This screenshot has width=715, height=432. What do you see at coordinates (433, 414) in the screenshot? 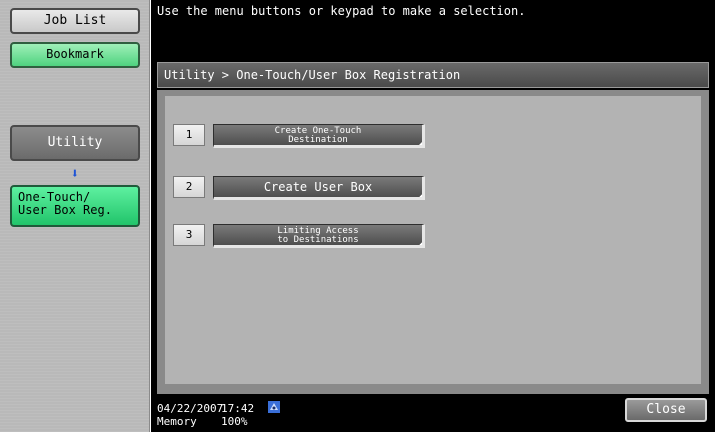
I see `status-bar: 04/22/2007 17:42 Memory 100% Close` at bounding box center [433, 414].